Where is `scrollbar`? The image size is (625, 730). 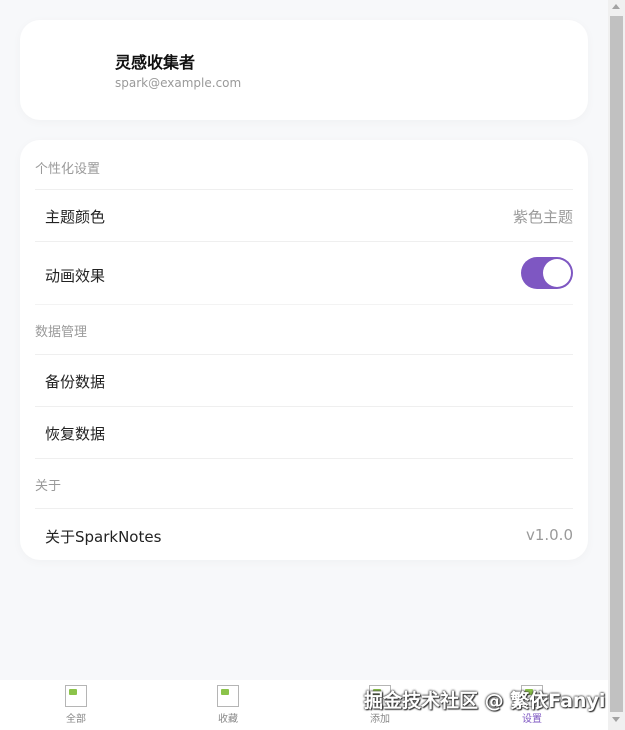
scrollbar is located at coordinates (616, 365).